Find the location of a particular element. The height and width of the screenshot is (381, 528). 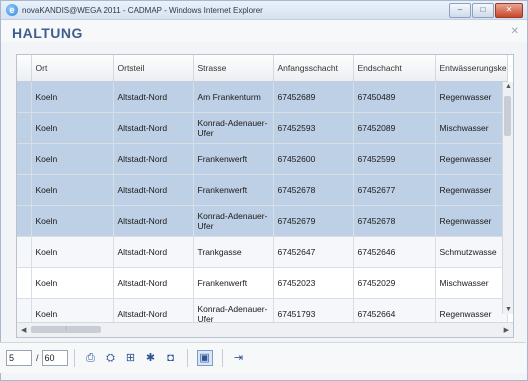

cell-anfangsschacht: 67452023 is located at coordinates (313, 283).